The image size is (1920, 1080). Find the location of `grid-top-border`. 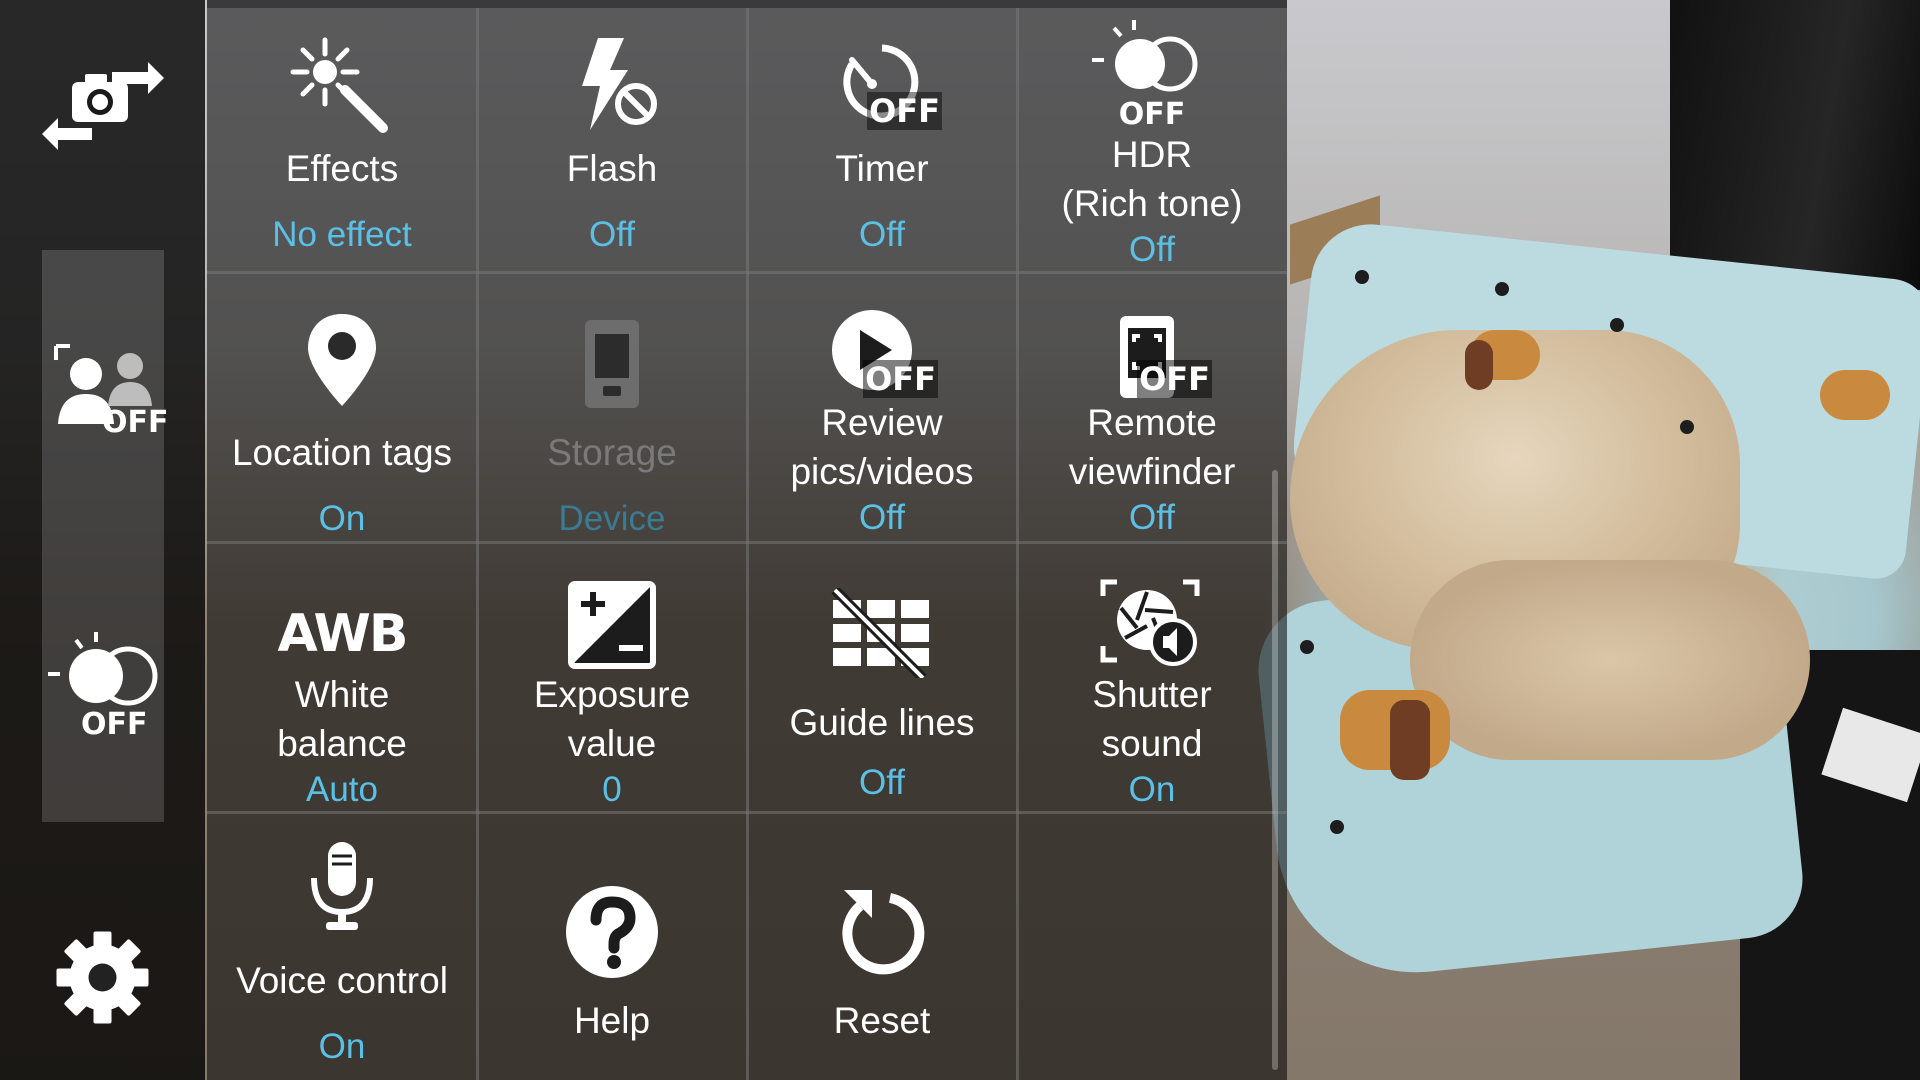

grid-top-border is located at coordinates (747, 4).